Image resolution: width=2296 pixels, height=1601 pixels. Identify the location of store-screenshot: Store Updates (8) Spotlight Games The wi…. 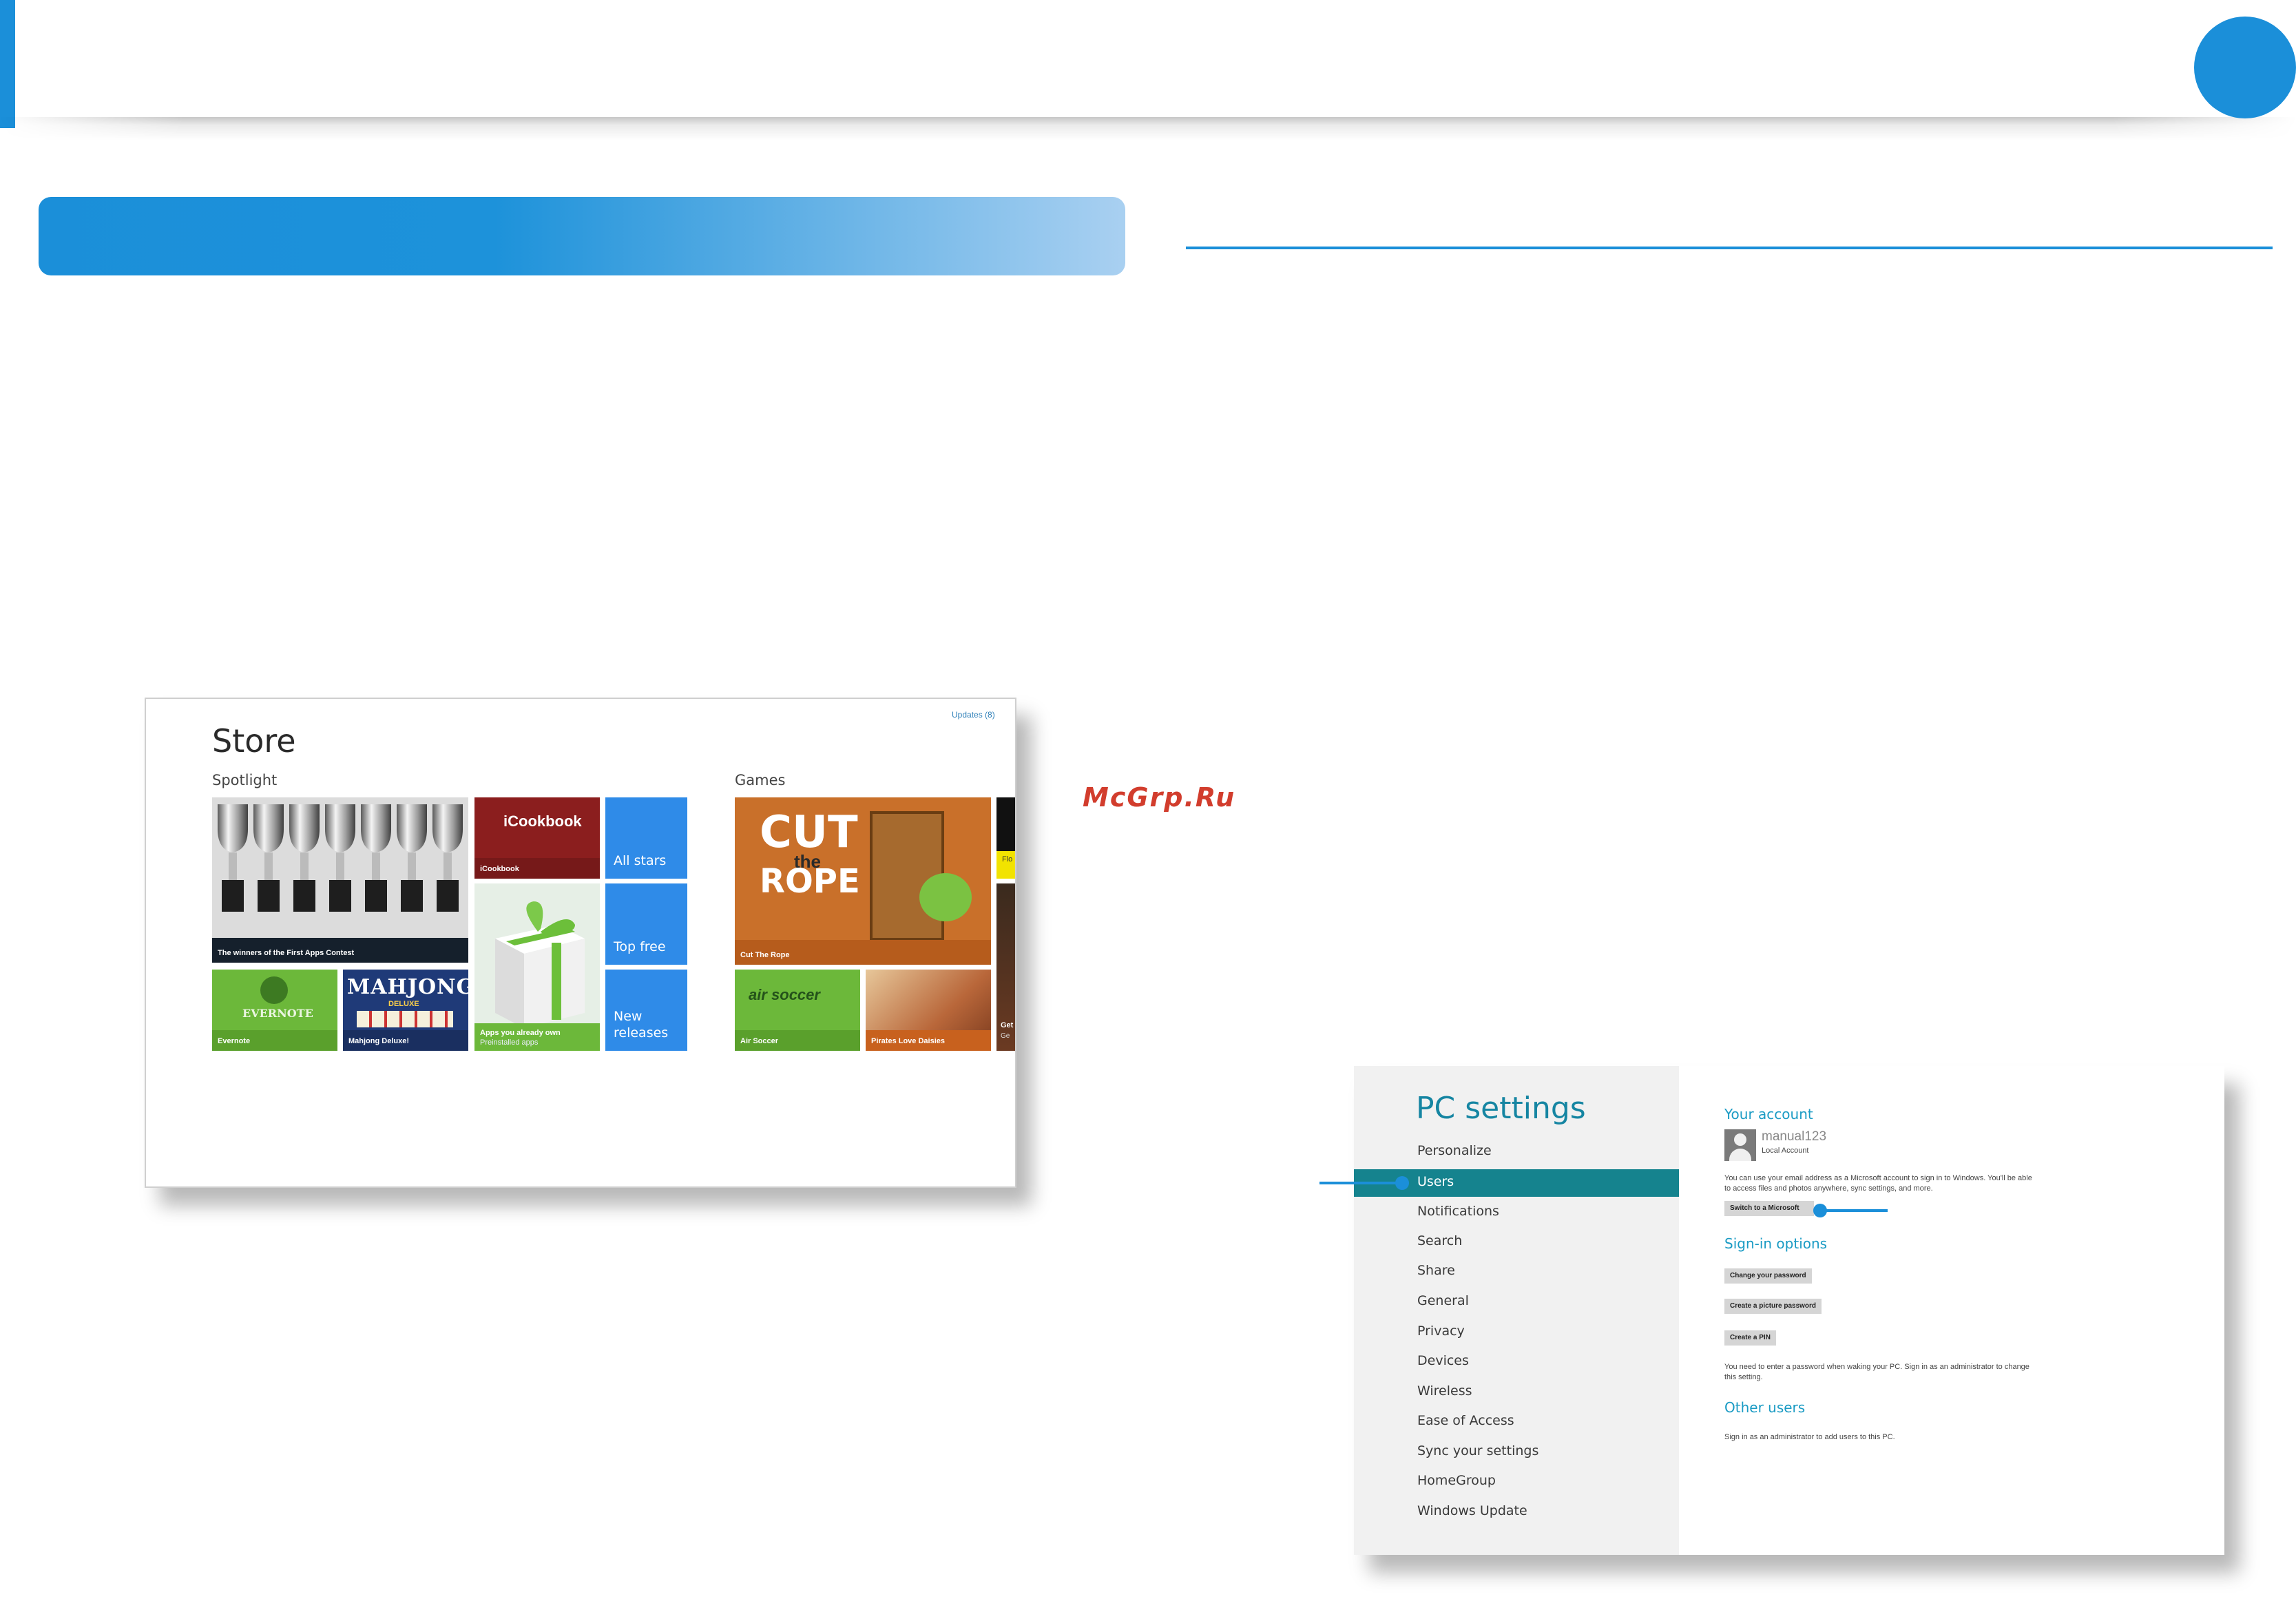
(580, 943).